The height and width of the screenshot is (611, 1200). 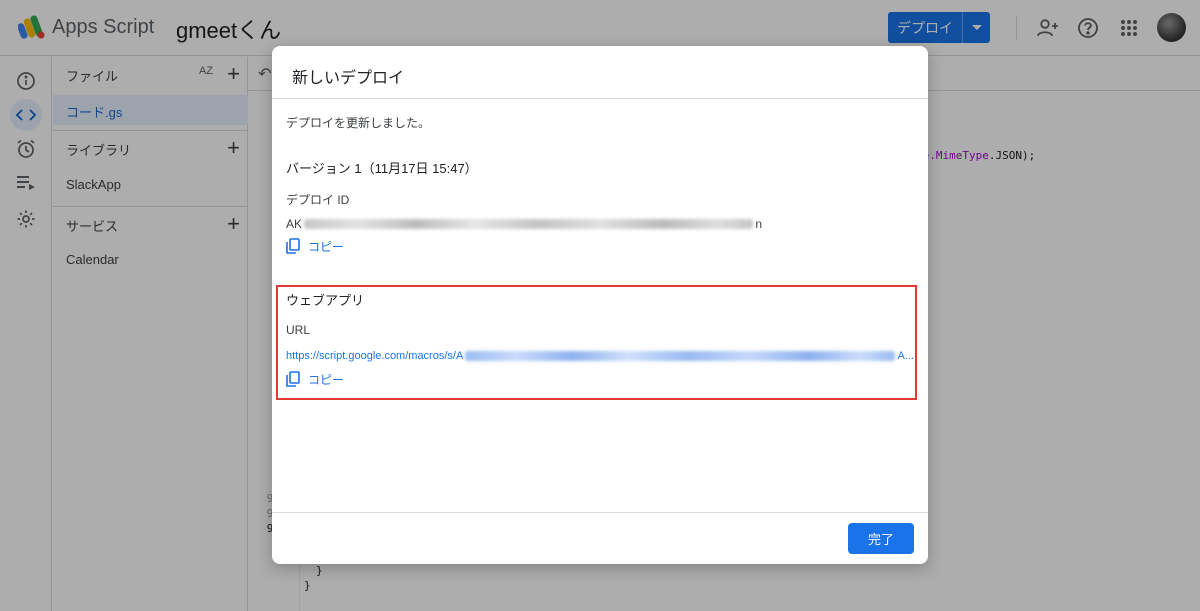 I want to click on url-label: URL, so click(x=298, y=330).